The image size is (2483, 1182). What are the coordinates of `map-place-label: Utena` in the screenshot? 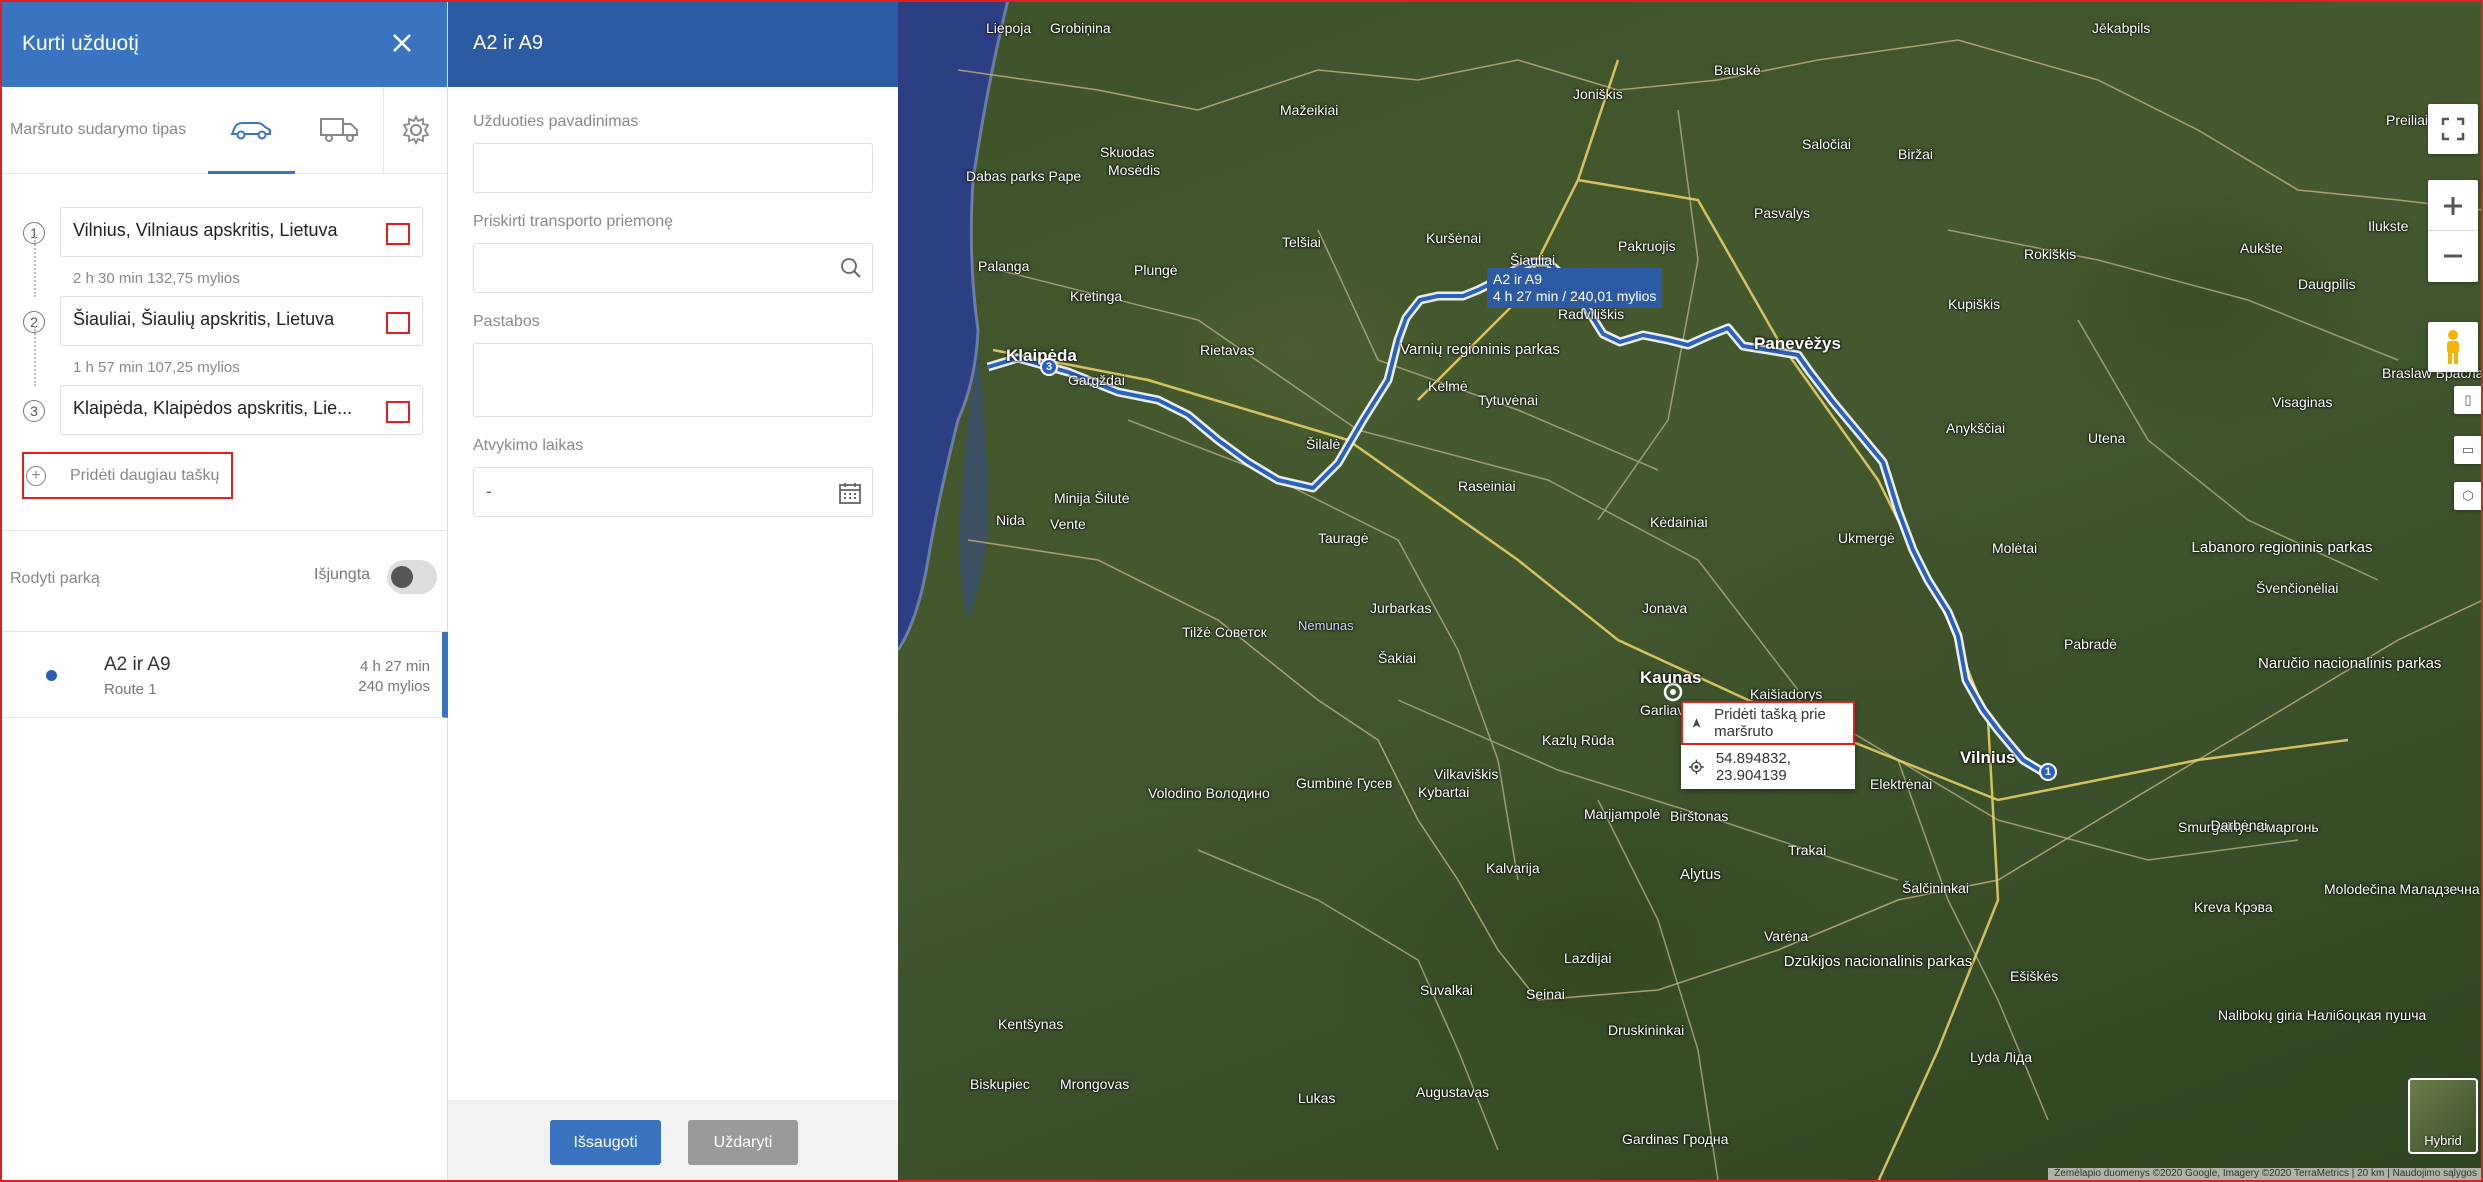 It's located at (2107, 438).